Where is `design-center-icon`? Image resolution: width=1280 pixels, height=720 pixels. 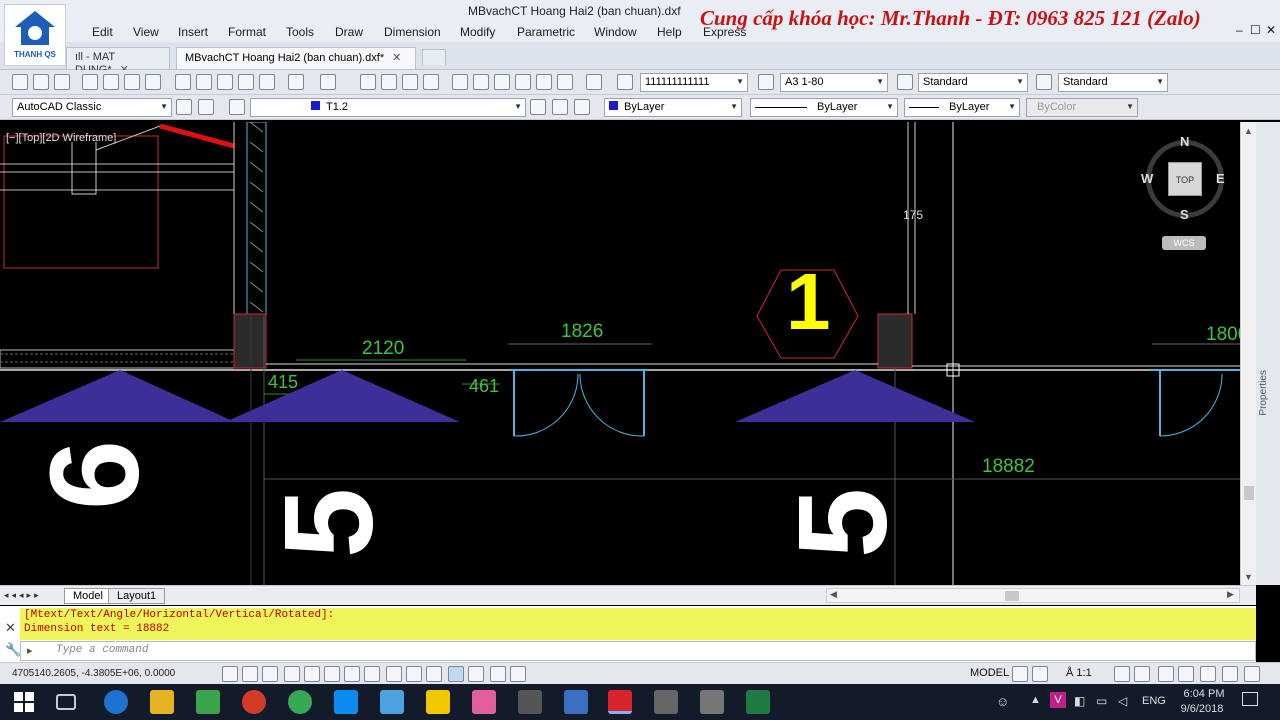 design-center-icon is located at coordinates (481, 82).